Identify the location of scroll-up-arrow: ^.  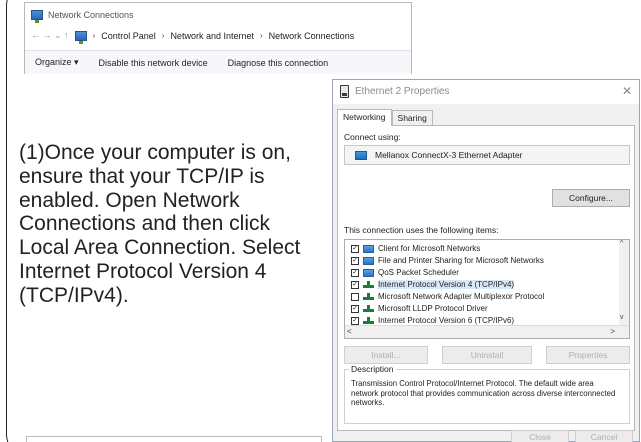
(621, 243).